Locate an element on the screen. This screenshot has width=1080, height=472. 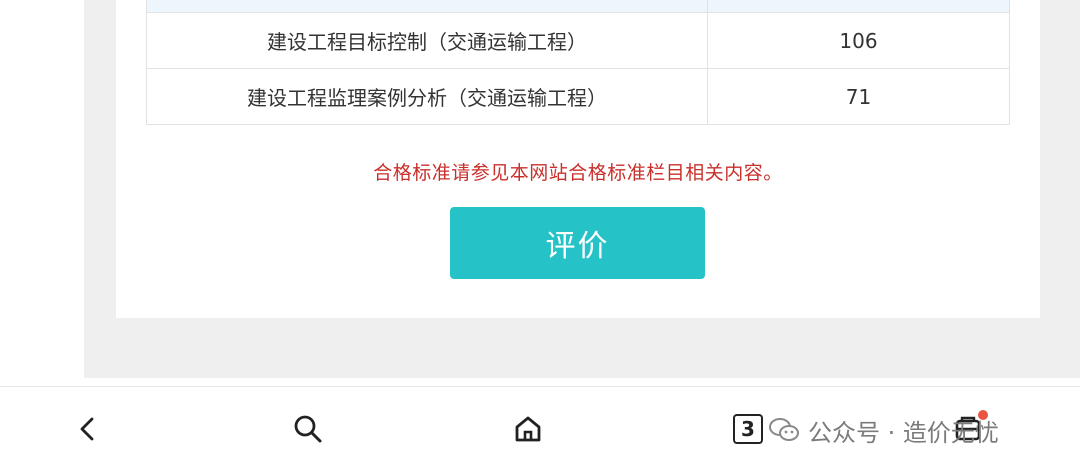
back-button is located at coordinates (88, 429).